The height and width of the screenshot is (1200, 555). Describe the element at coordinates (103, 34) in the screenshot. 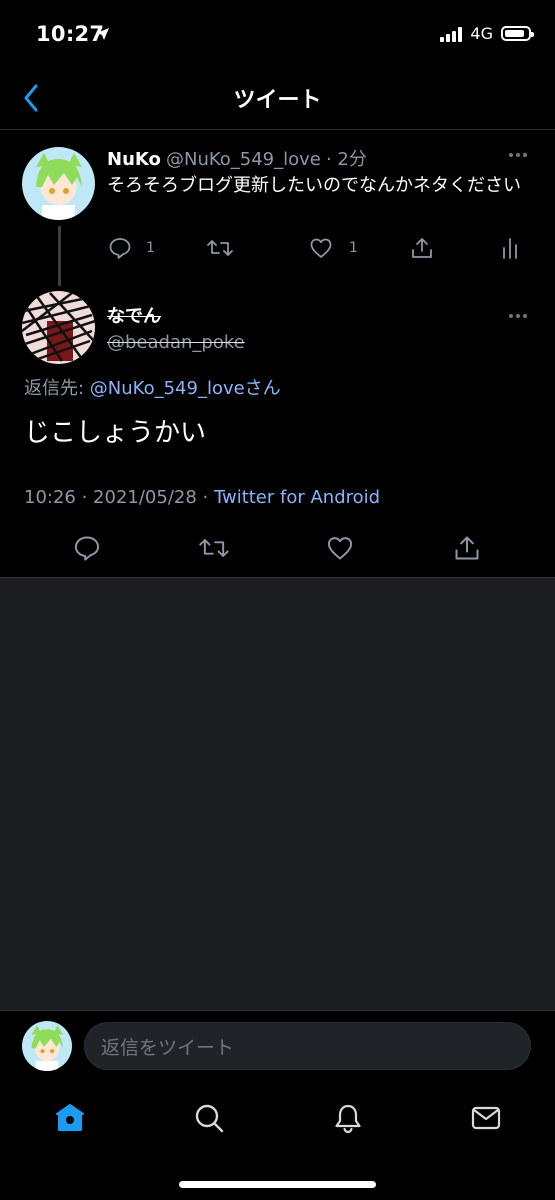

I see `location-arrow-icon` at that location.